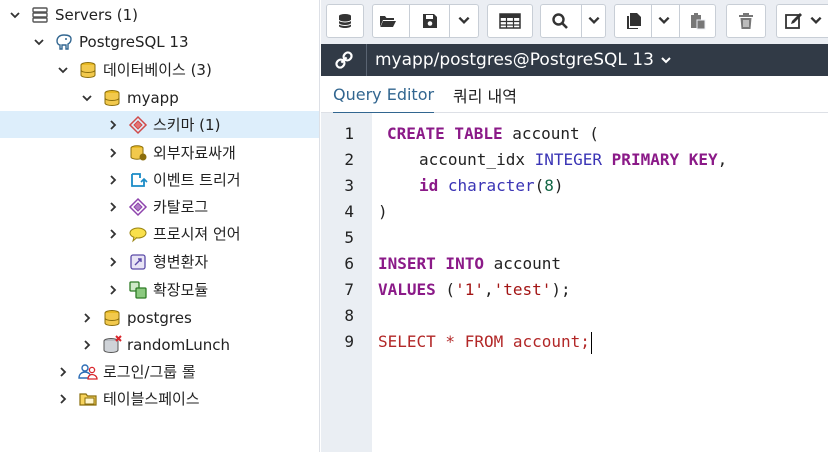  I want to click on tree-item-login-roles: 로그인/그룹 롤, so click(159, 371).